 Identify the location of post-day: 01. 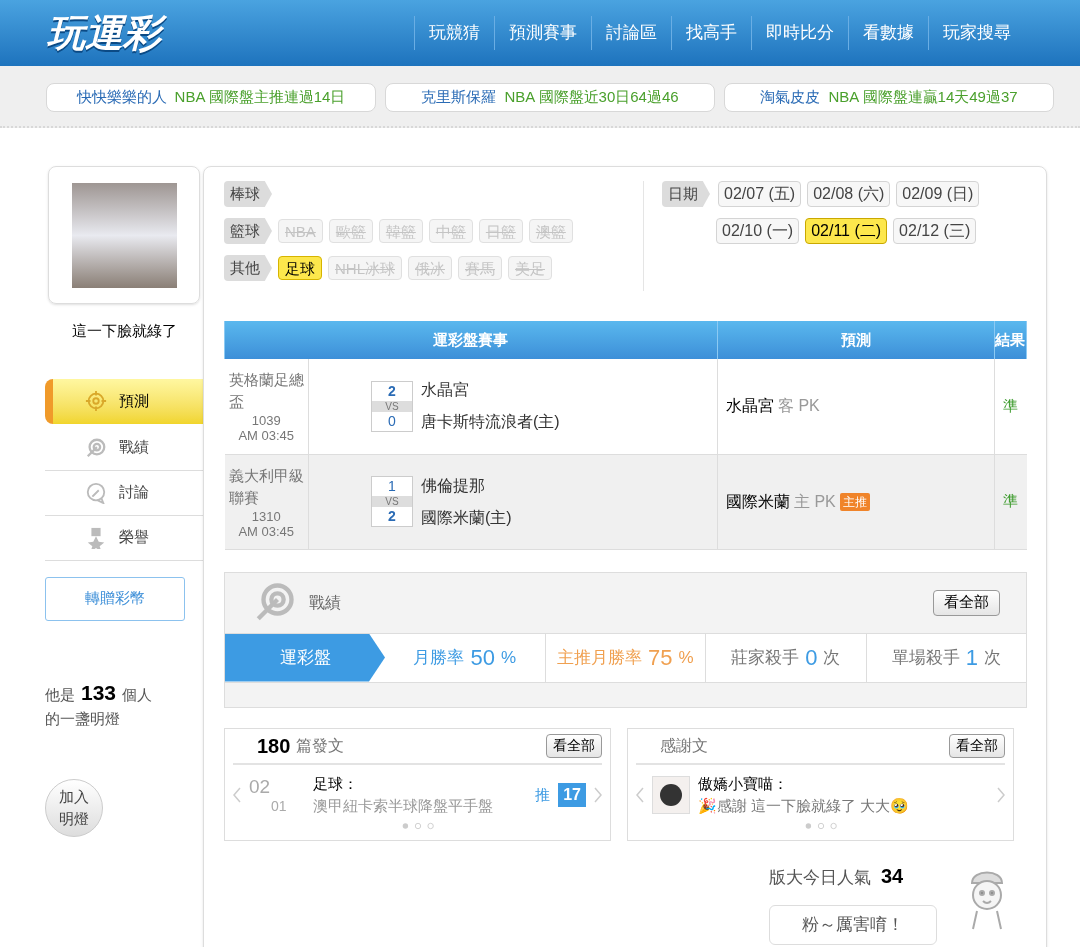
(277, 806).